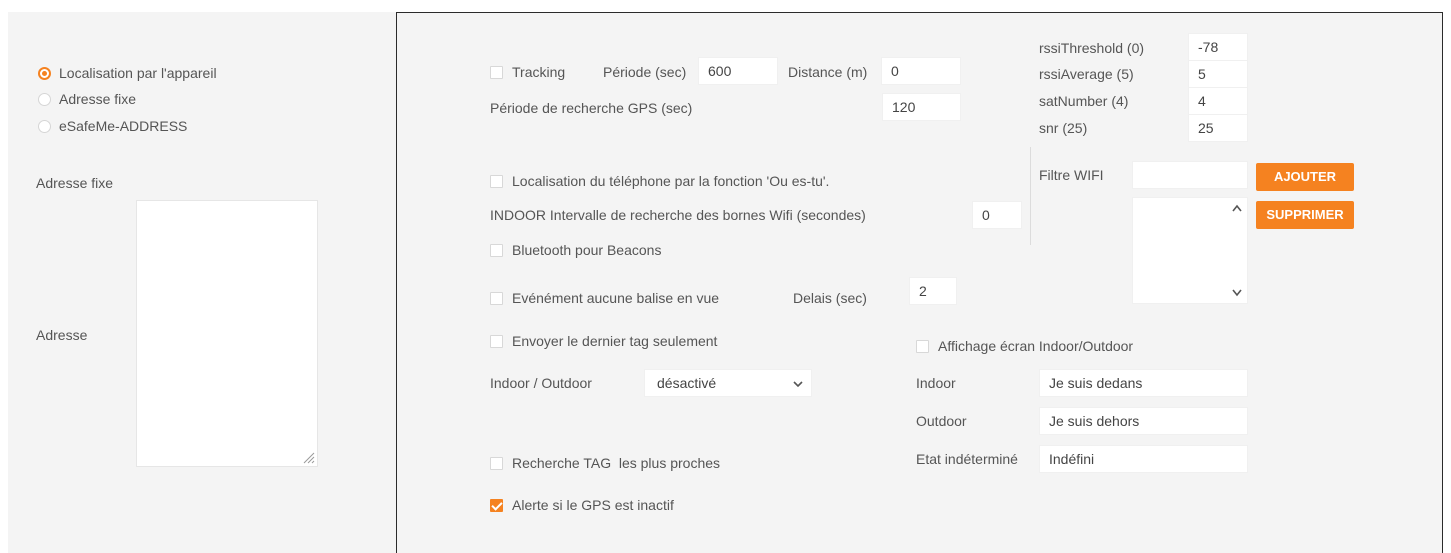 The image size is (1451, 553). I want to click on wifi-filter-list, so click(1190, 250).